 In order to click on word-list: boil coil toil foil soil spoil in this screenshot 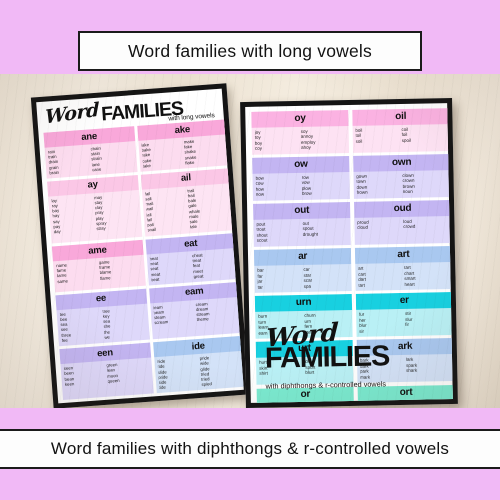, I will do `click(401, 135)`.